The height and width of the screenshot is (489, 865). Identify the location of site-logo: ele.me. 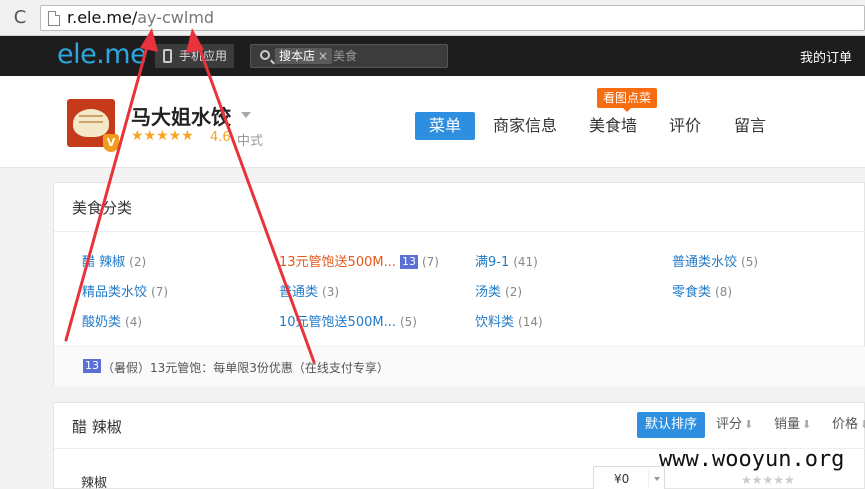
(102, 54).